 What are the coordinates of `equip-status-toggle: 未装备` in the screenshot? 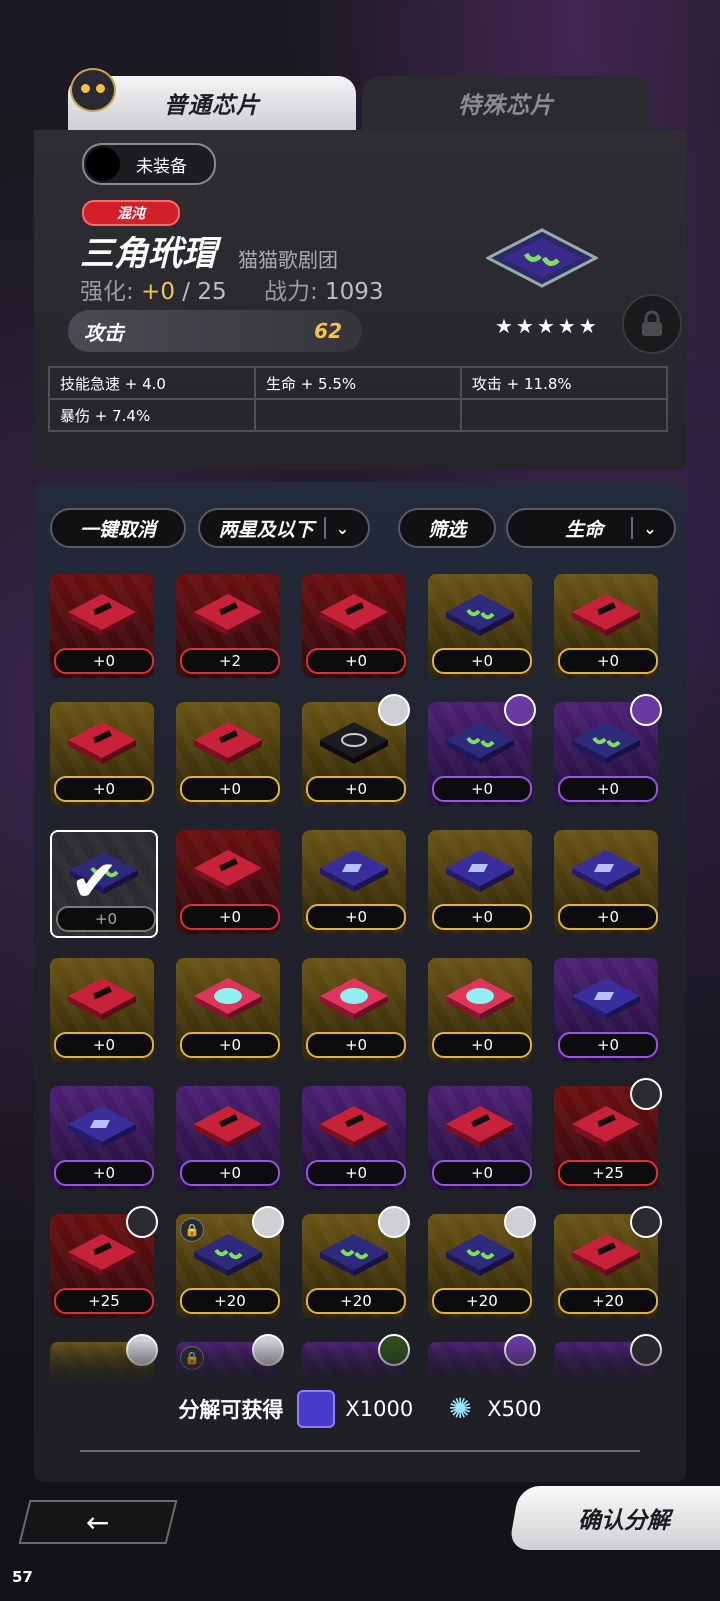 It's located at (149, 164).